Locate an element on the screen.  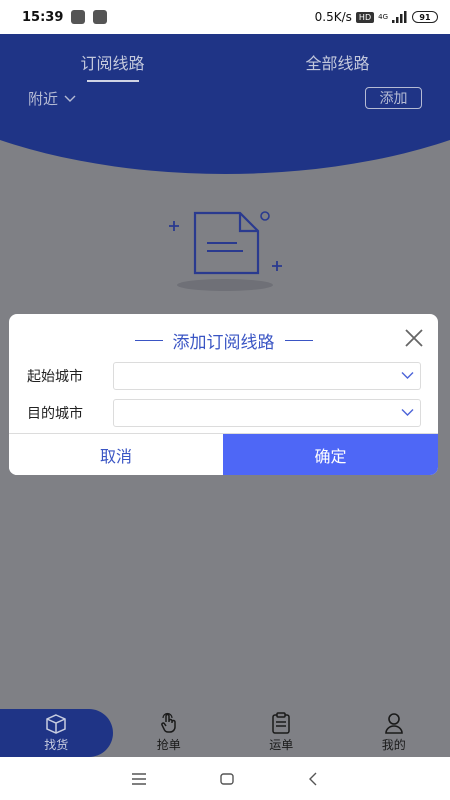
home-icon is located at coordinates (227, 778).